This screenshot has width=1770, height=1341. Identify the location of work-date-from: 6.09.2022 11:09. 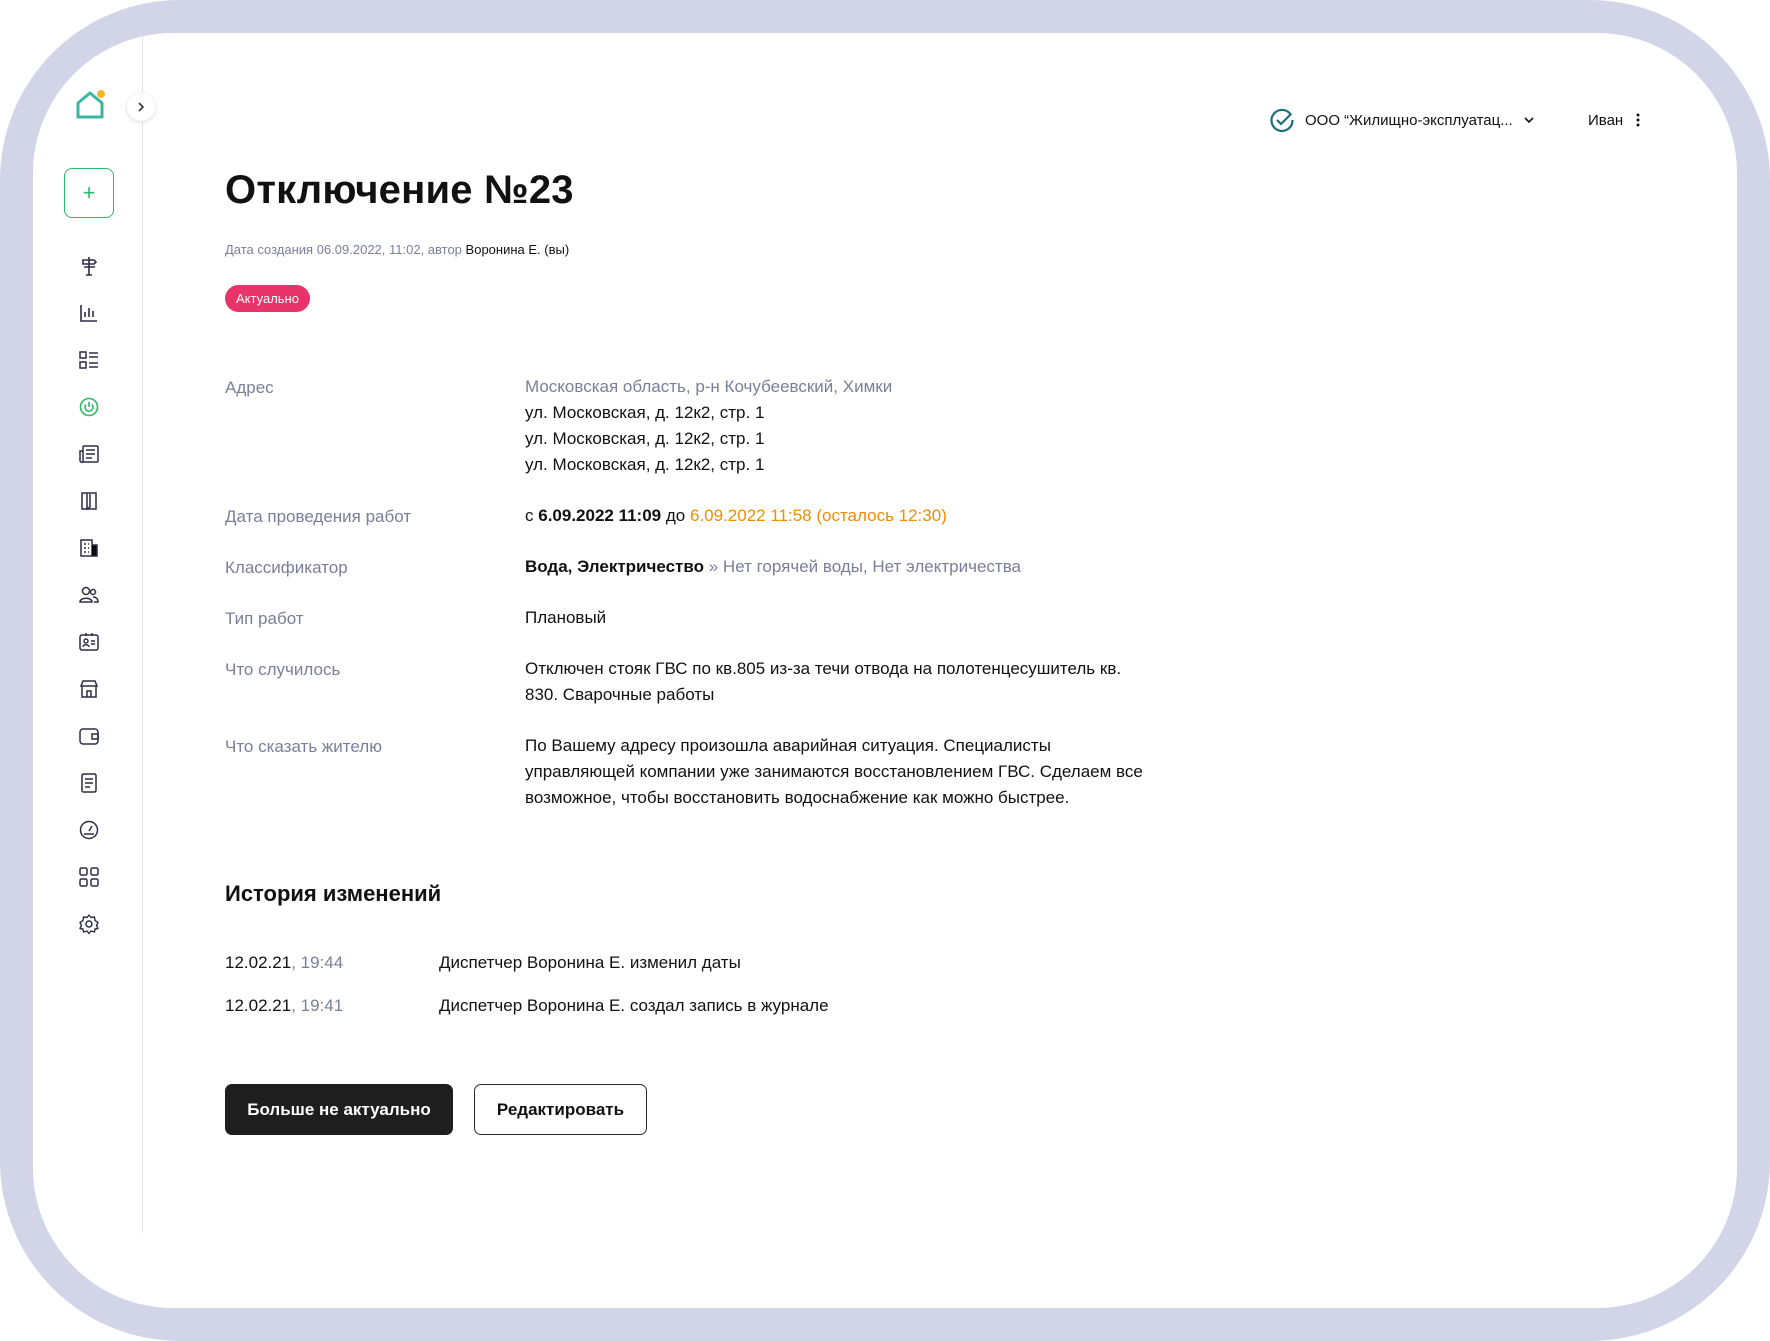
(600, 515).